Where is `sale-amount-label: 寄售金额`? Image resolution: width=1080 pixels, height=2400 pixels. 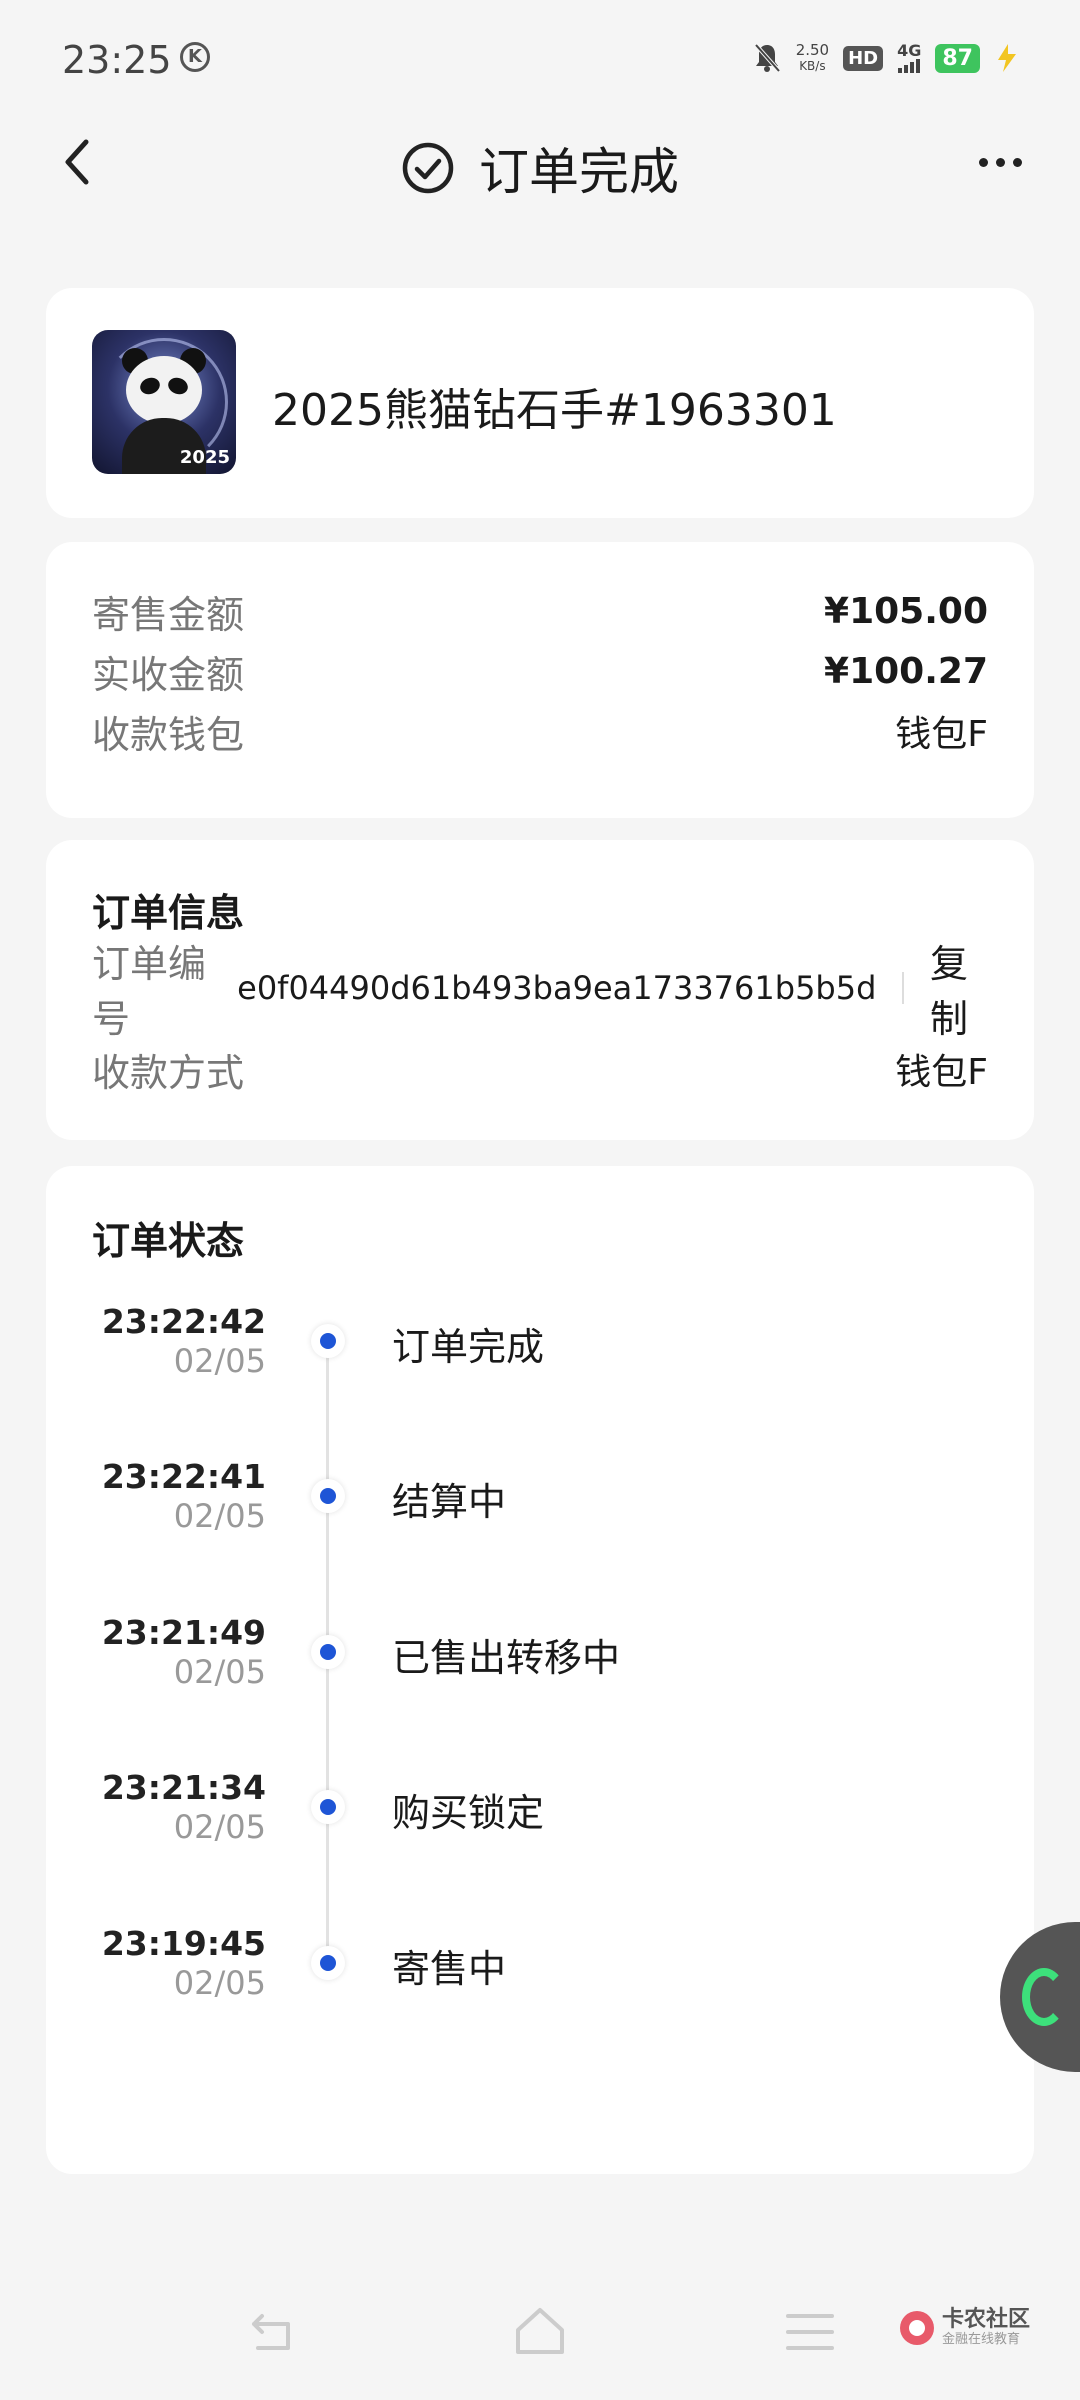 sale-amount-label: 寄售金额 is located at coordinates (168, 614).